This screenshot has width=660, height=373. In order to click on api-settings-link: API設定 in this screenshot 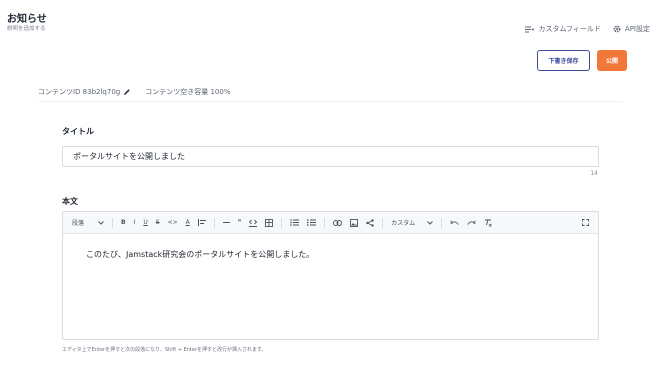, I will do `click(631, 29)`.